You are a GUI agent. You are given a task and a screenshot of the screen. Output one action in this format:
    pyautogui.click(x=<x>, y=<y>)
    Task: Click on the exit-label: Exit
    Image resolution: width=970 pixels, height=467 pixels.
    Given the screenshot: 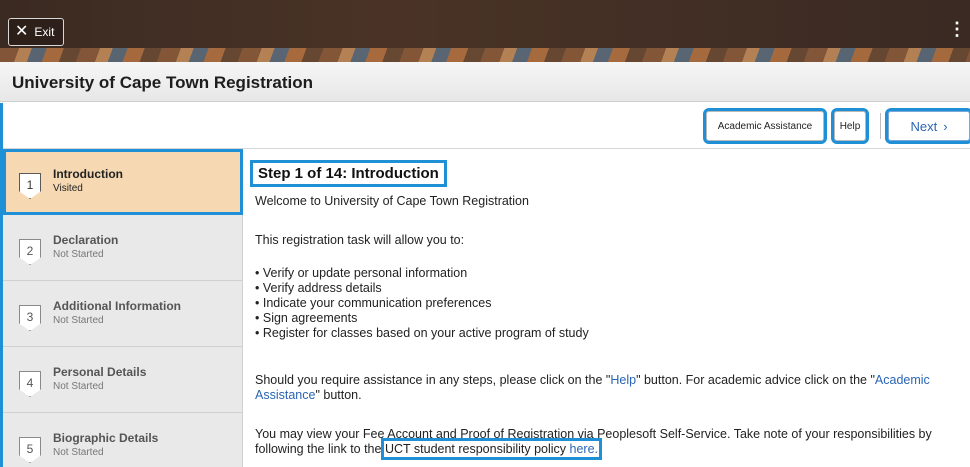 What is the action you would take?
    pyautogui.click(x=44, y=32)
    